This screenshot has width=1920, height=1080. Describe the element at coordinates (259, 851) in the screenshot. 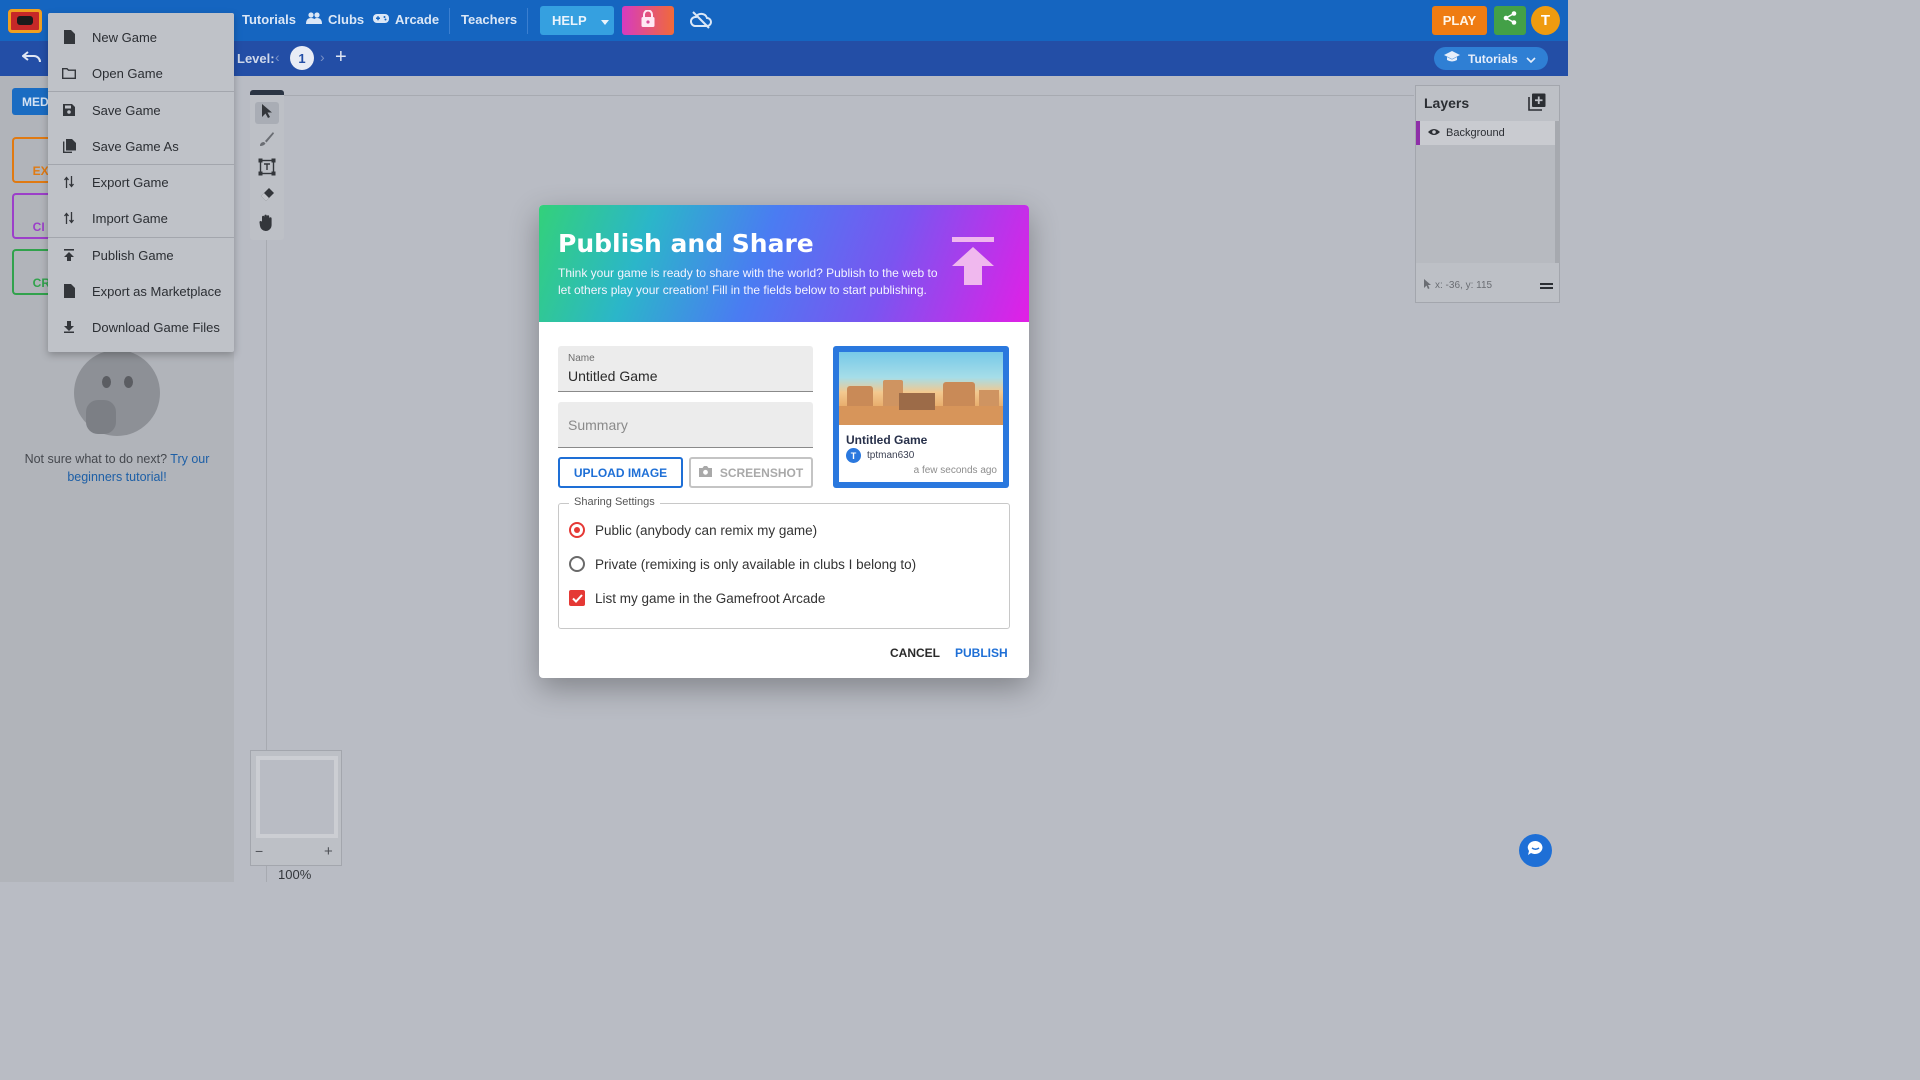

I see `zoom-out-button: −` at that location.